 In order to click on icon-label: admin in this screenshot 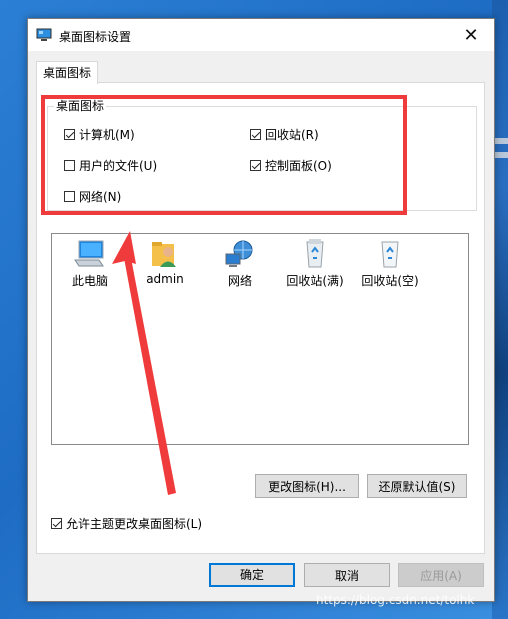, I will do `click(165, 279)`.